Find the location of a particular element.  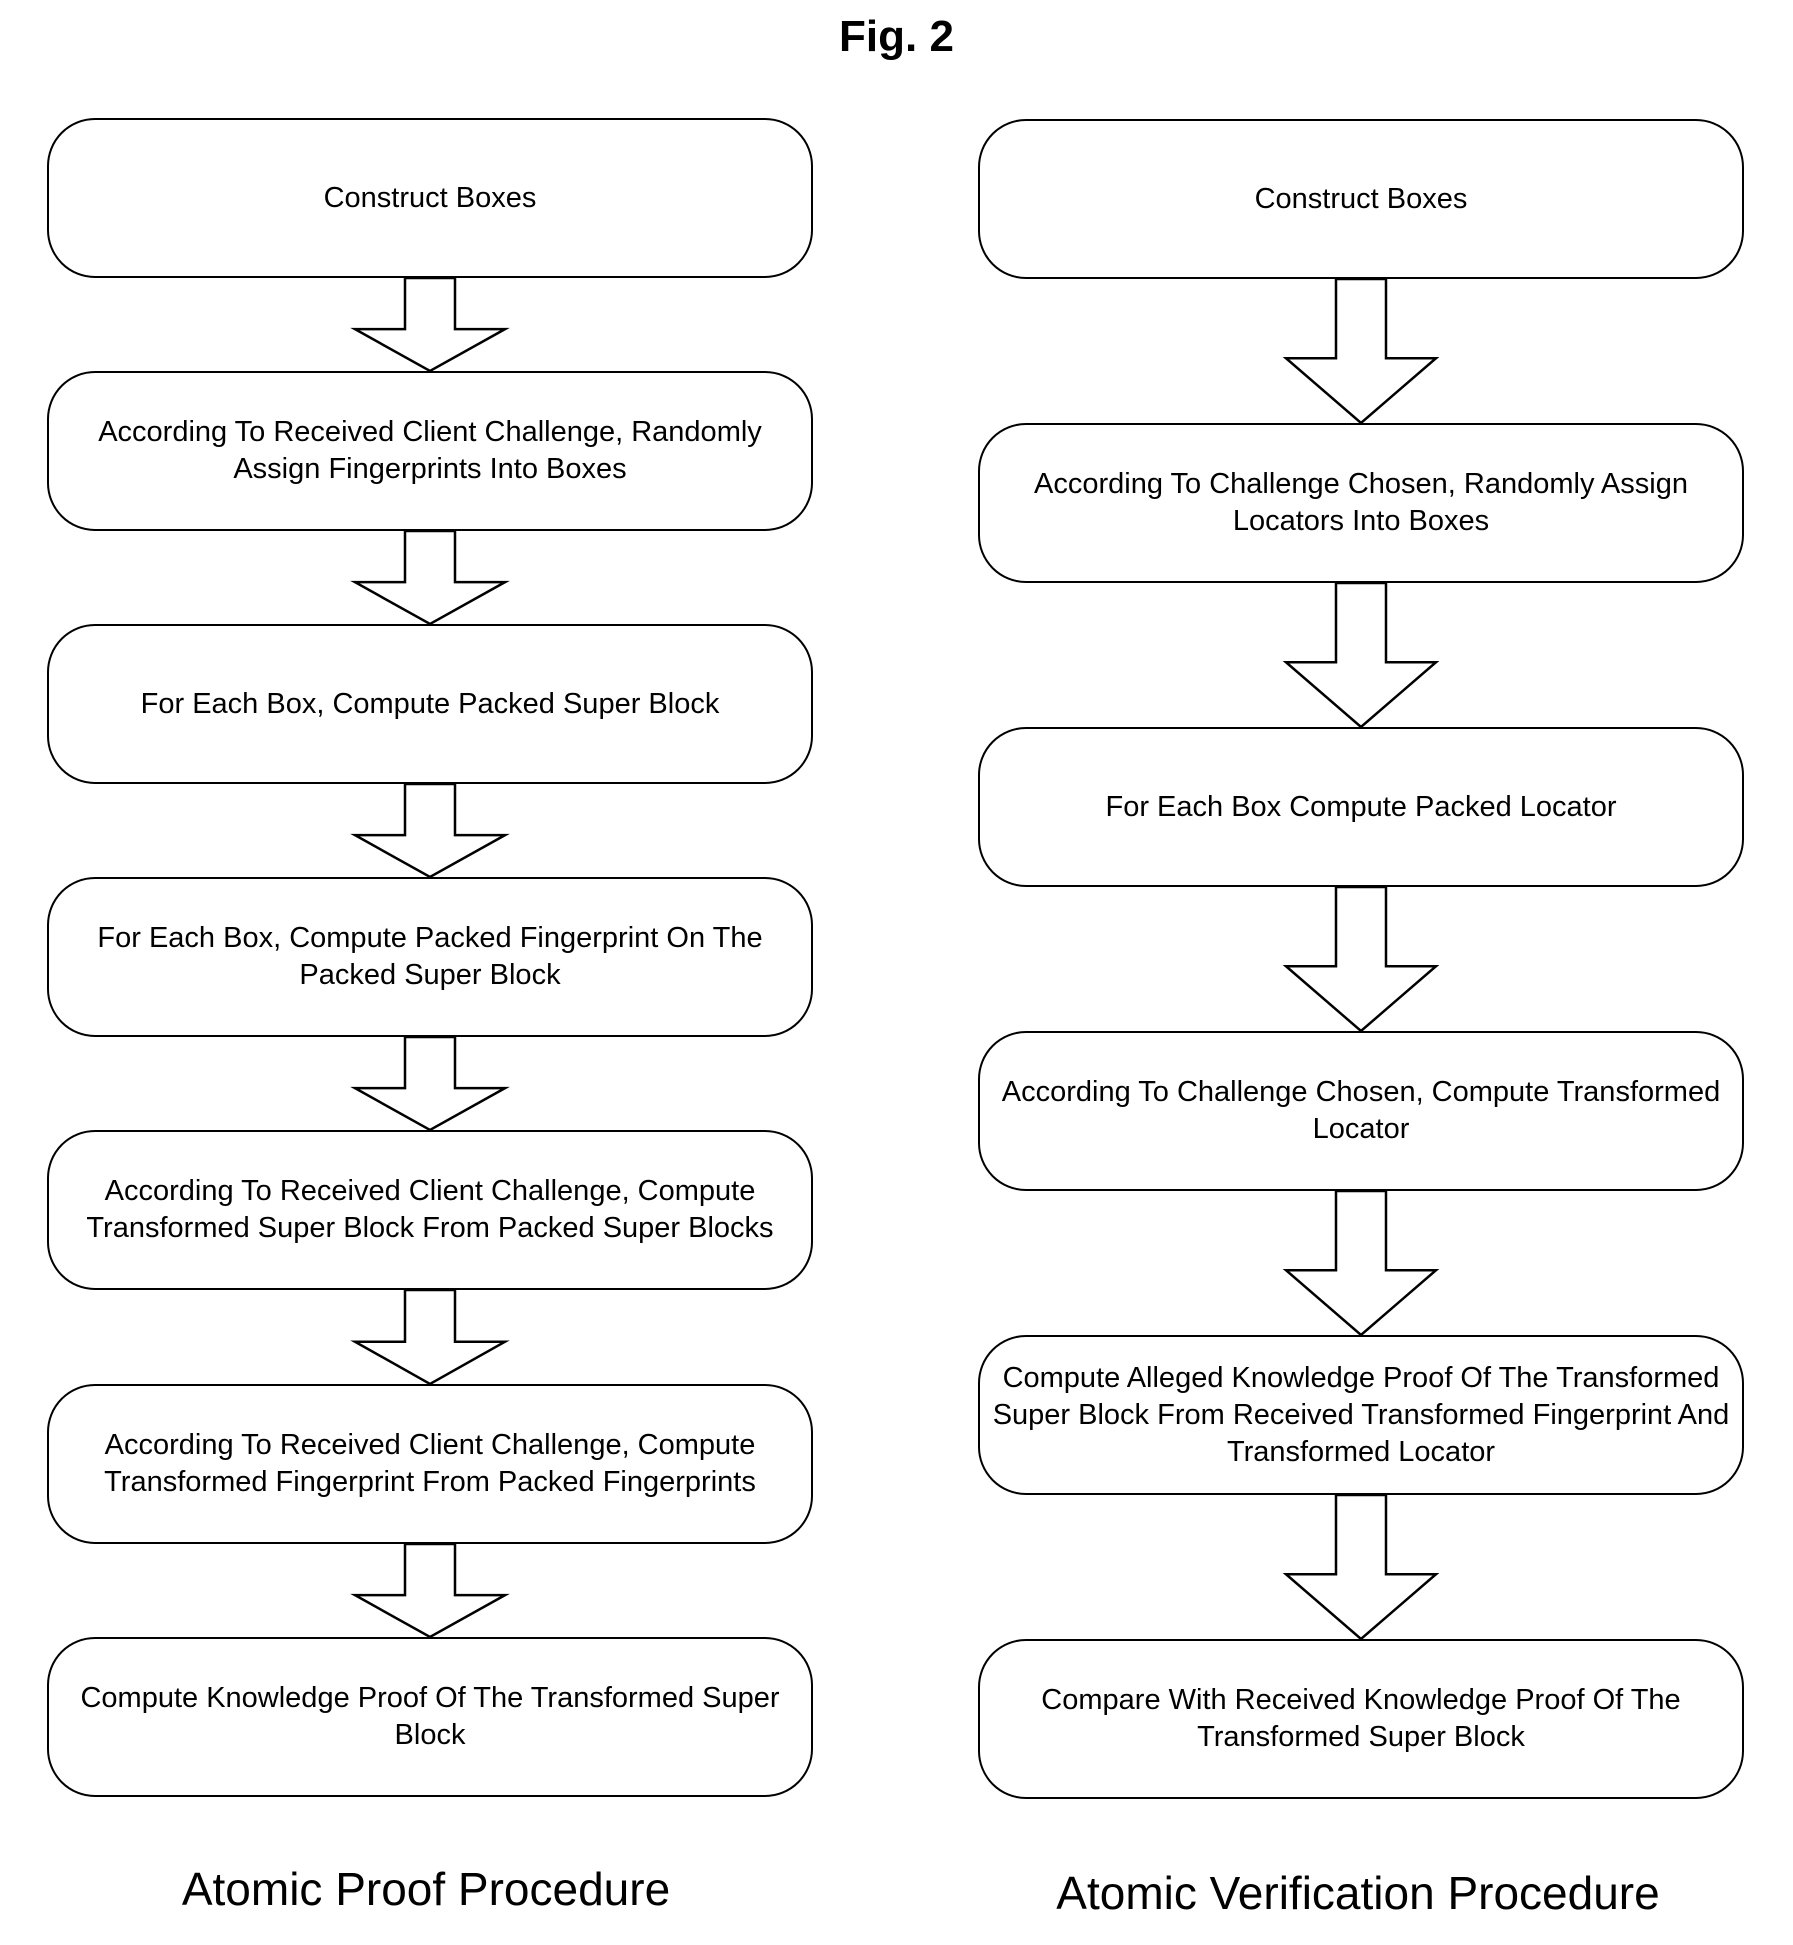

proof-step-box: For Each Box, Compute Packed Super Block is located at coordinates (430, 704).